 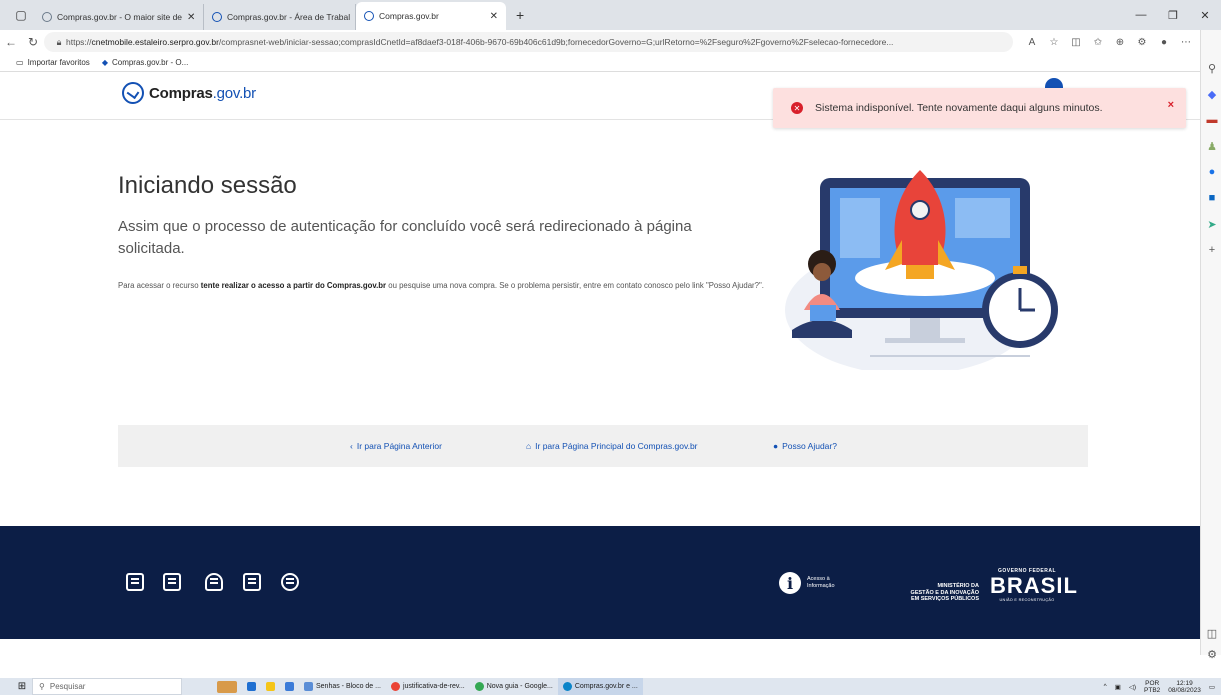 I want to click on tab-title: Compras.gov.br - Área de Trabal, so click(x=289, y=17).